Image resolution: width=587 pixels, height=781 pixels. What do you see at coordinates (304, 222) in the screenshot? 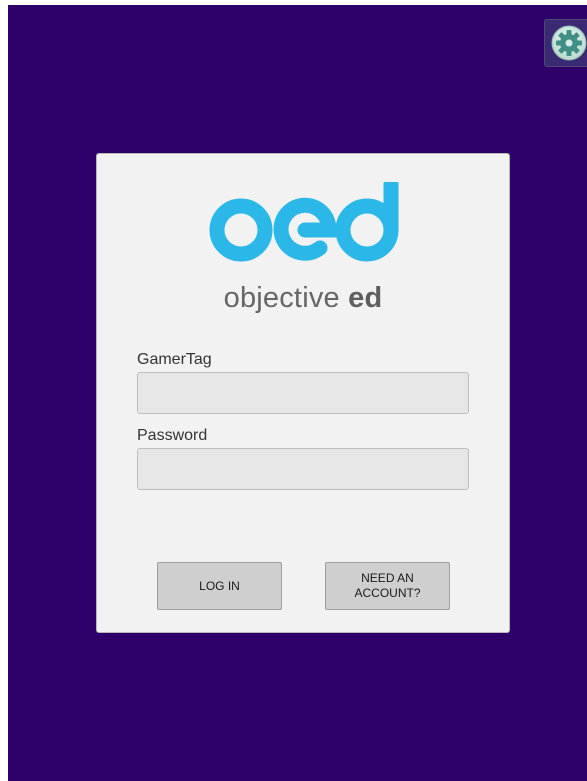
I see `oed-logo-icon` at bounding box center [304, 222].